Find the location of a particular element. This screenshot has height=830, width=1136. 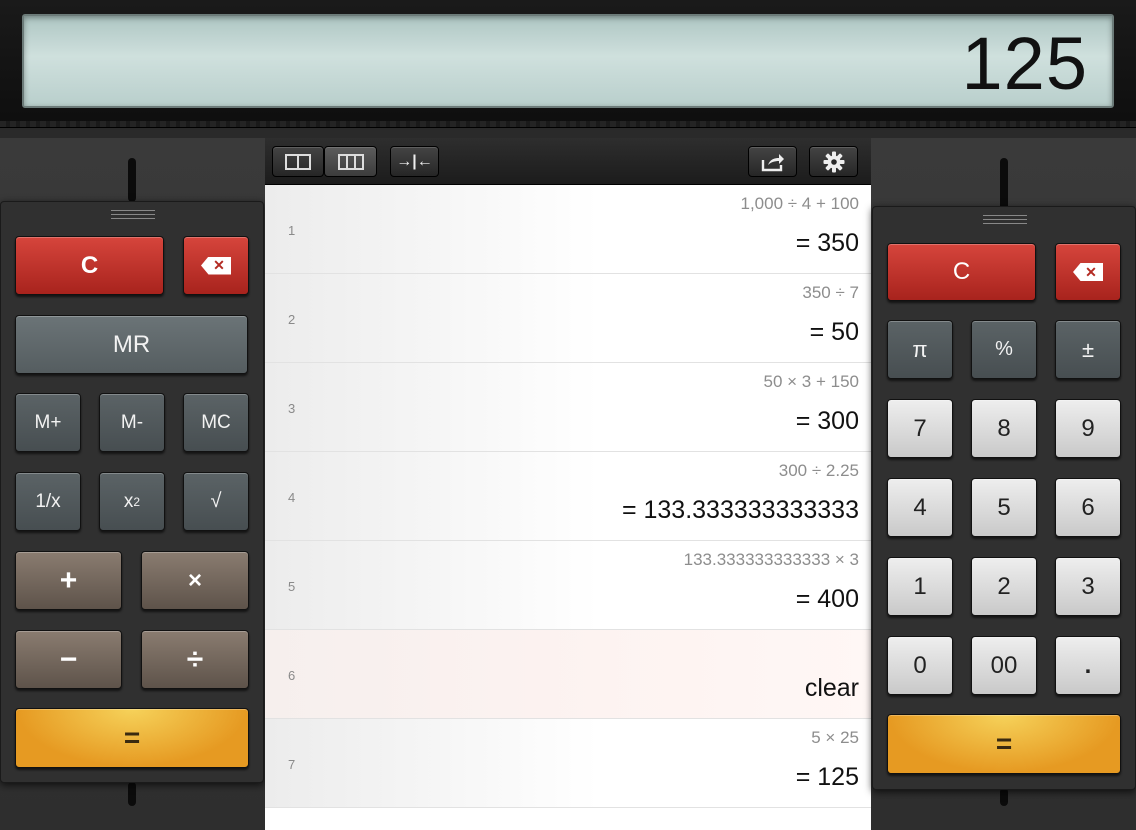

digit-5-button: 5 is located at coordinates (1004, 507).